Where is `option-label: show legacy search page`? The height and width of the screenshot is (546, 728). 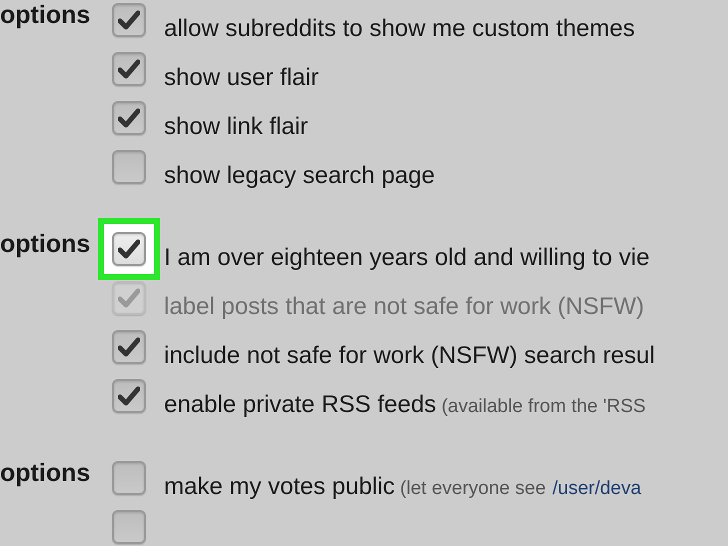
option-label: show legacy search page is located at coordinates (299, 175).